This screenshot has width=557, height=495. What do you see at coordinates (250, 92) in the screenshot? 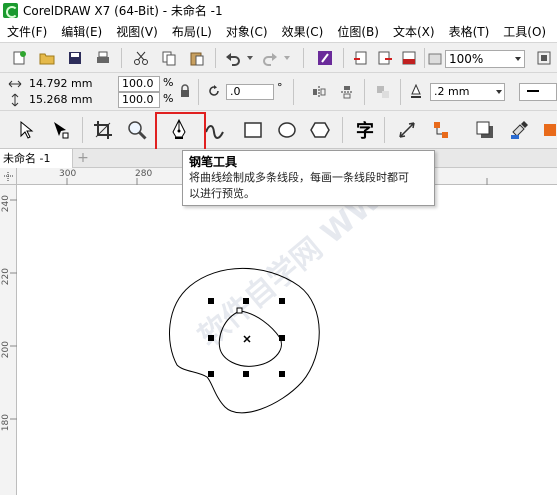
I see `rotation-angle-field: .0` at bounding box center [250, 92].